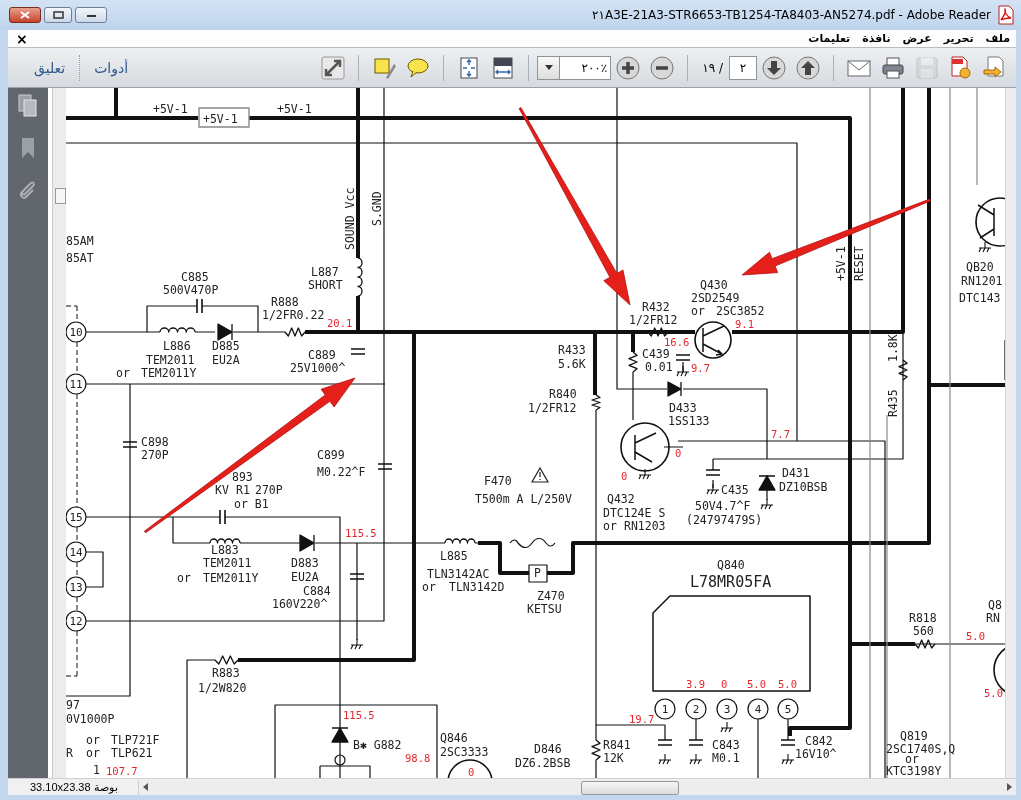 The height and width of the screenshot is (800, 1021). What do you see at coordinates (111, 67) in the screenshot?
I see `tools-button: أدوات` at bounding box center [111, 67].